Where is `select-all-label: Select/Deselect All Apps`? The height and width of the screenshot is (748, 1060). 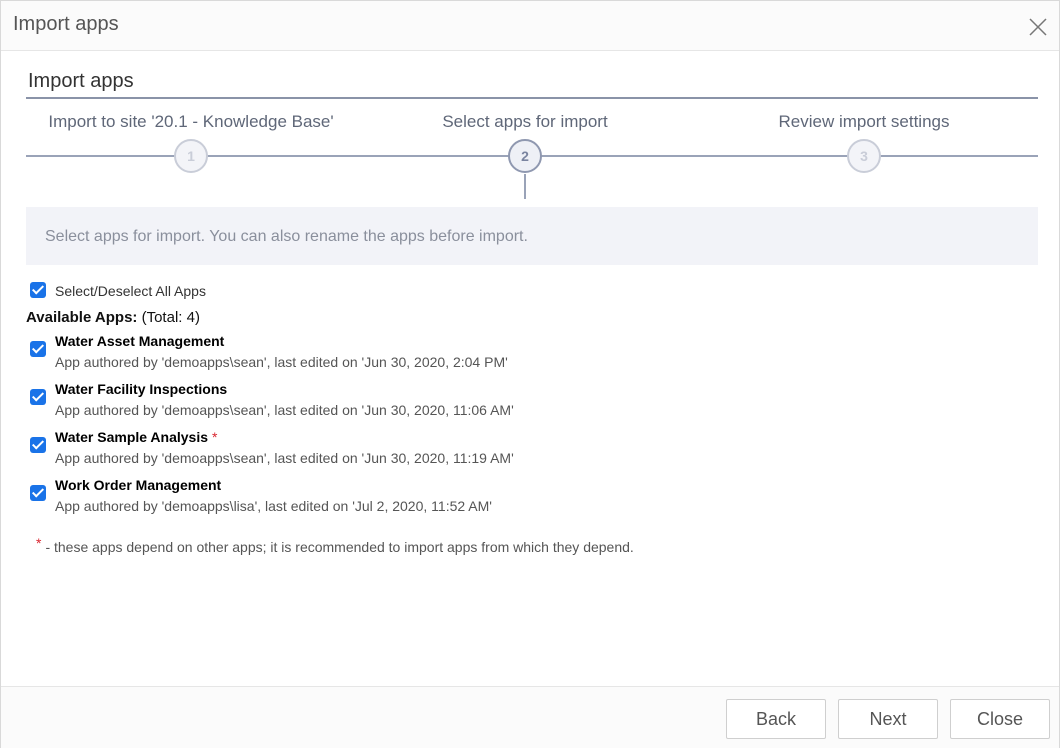
select-all-label: Select/Deselect All Apps is located at coordinates (130, 291).